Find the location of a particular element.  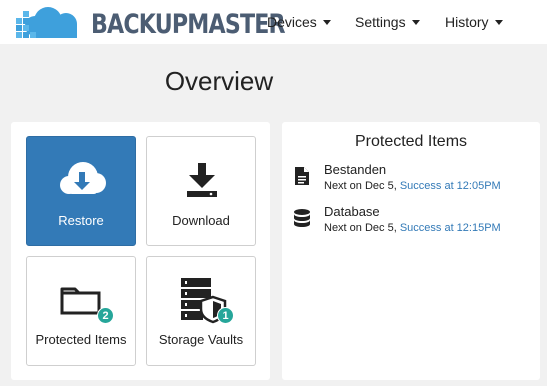

storage-vaults-label: Storage Vaults is located at coordinates (201, 339).